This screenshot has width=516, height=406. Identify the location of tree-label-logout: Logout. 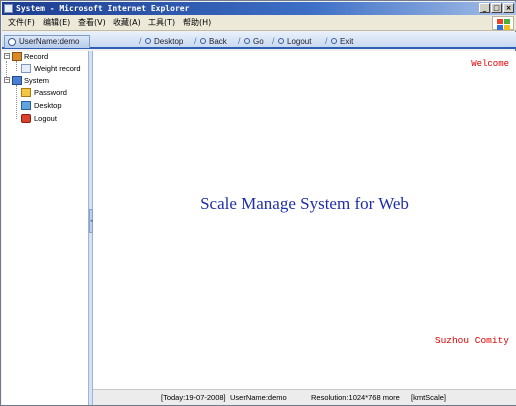
(45, 118).